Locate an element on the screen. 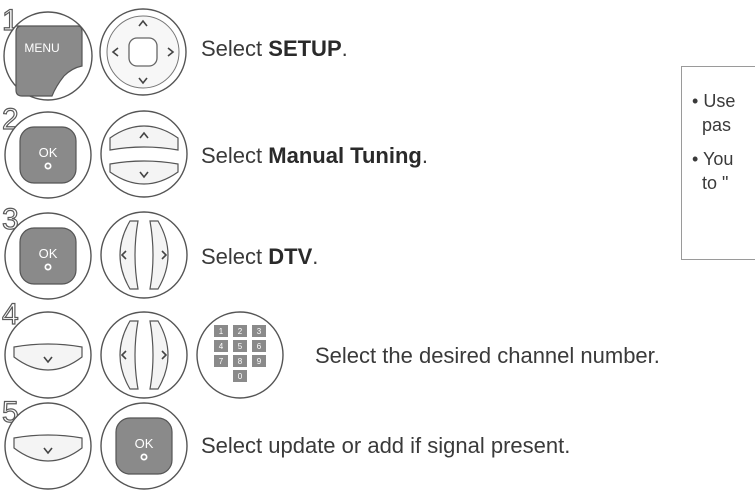 The height and width of the screenshot is (494, 755). note-item-continuation: to " is located at coordinates (715, 183).